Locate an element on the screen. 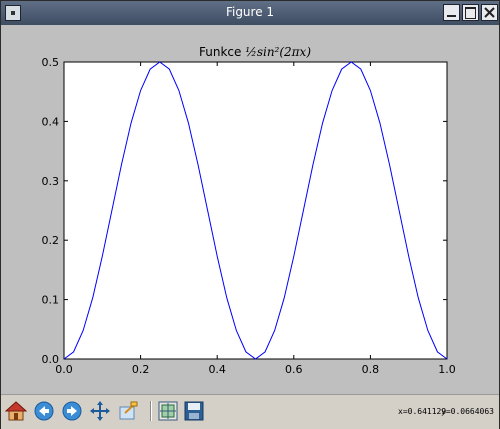  maximize-button is located at coordinates (470, 12).